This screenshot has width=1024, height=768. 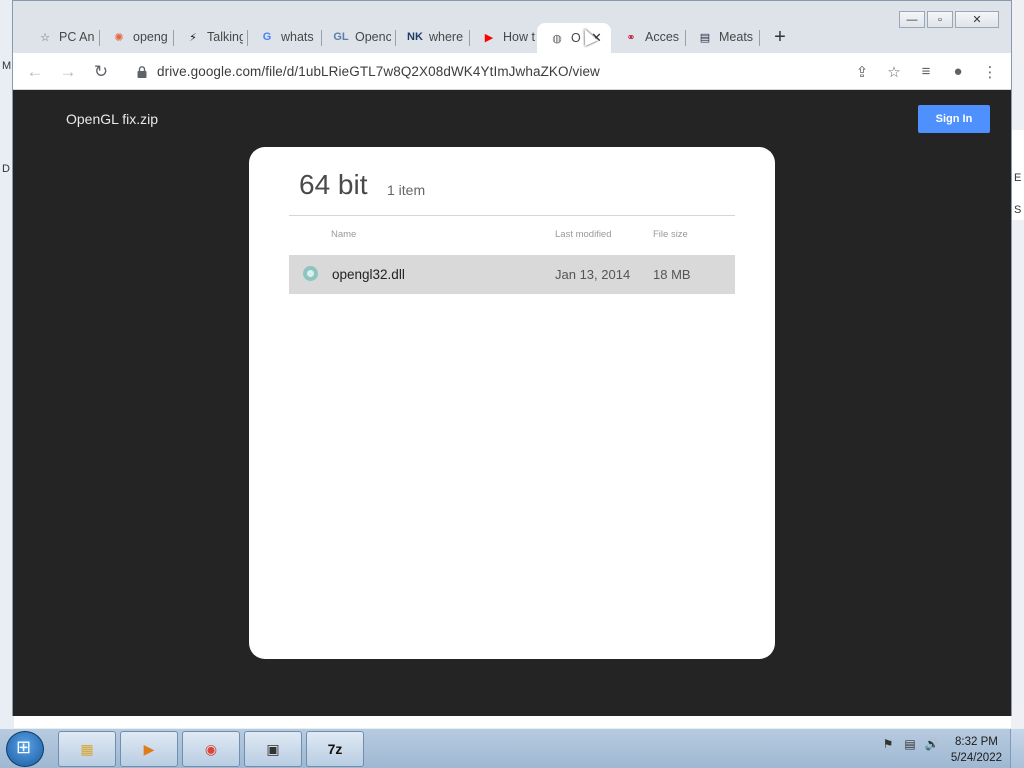 I want to click on back-button: ←, so click(x=35, y=72).